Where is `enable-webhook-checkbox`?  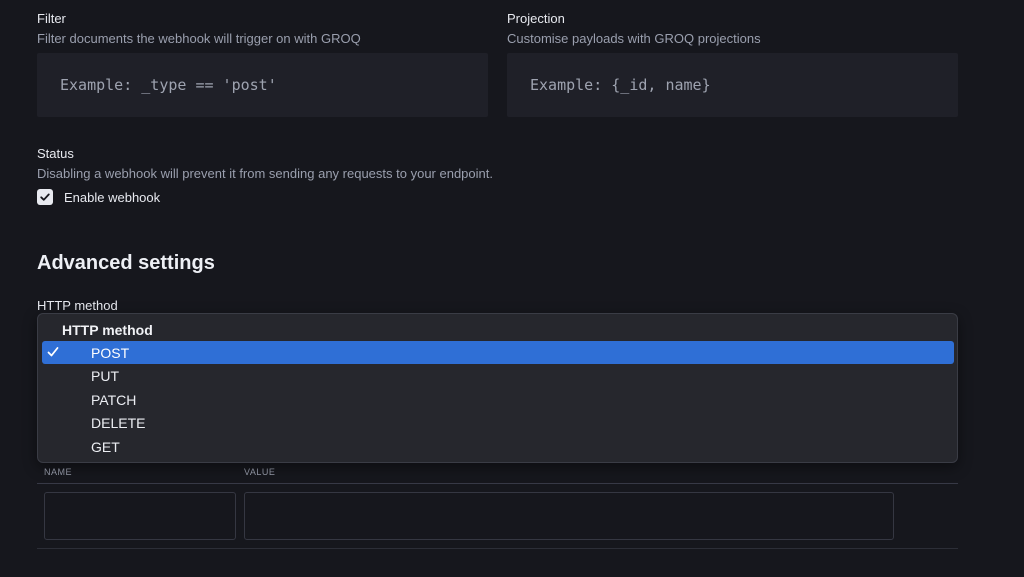 enable-webhook-checkbox is located at coordinates (45, 197).